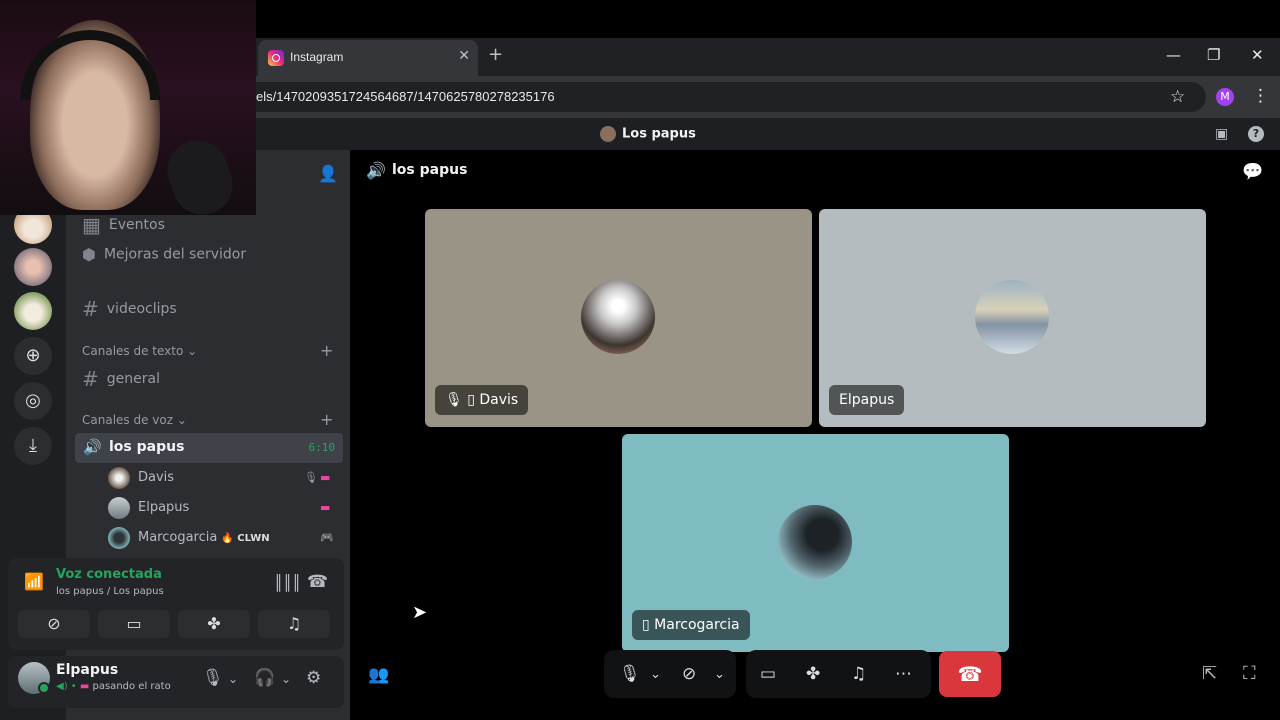 This screenshot has height=720, width=1280. I want to click on participant-name: Marcogarcia, so click(697, 625).